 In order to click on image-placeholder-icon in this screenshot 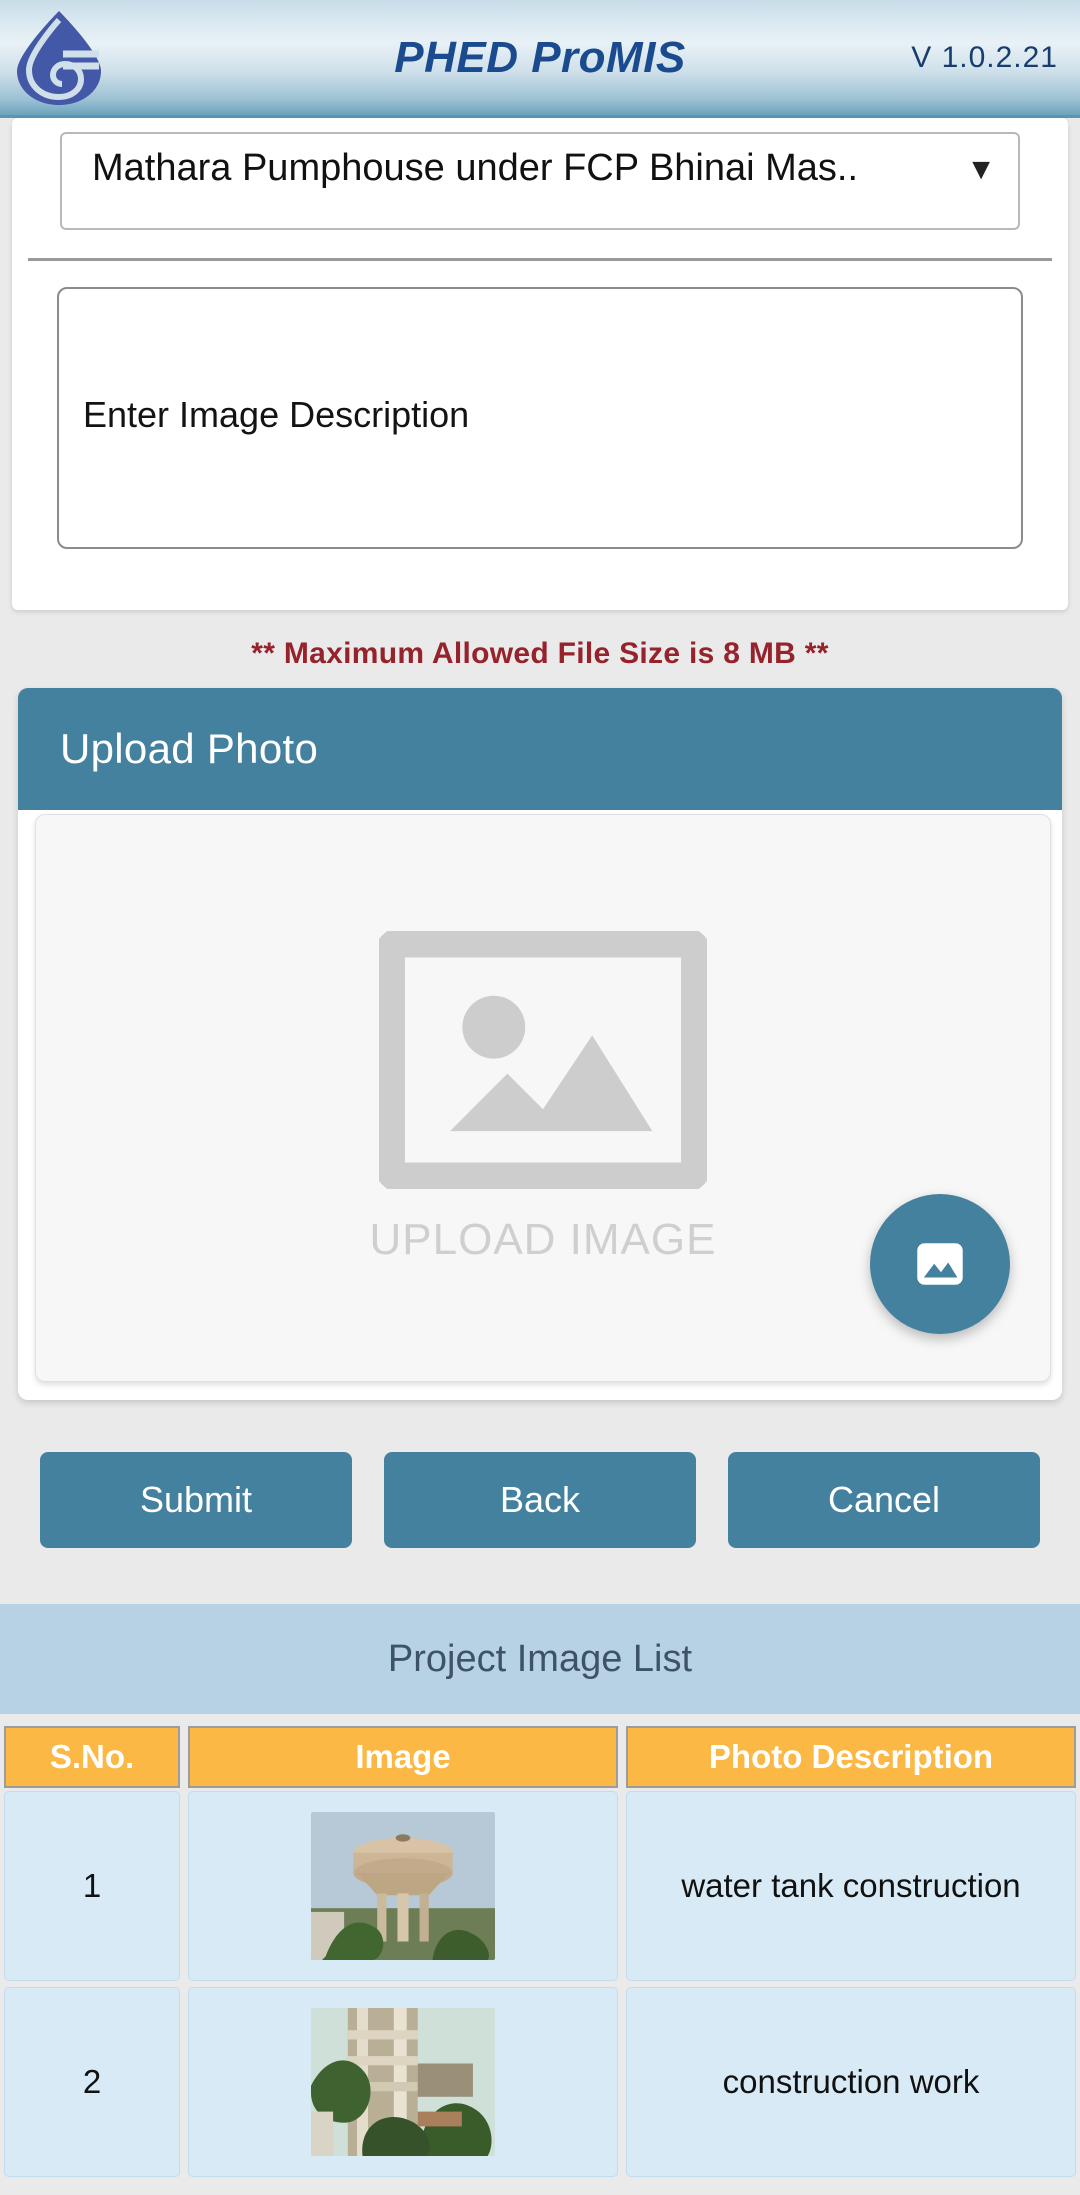, I will do `click(543, 1060)`.